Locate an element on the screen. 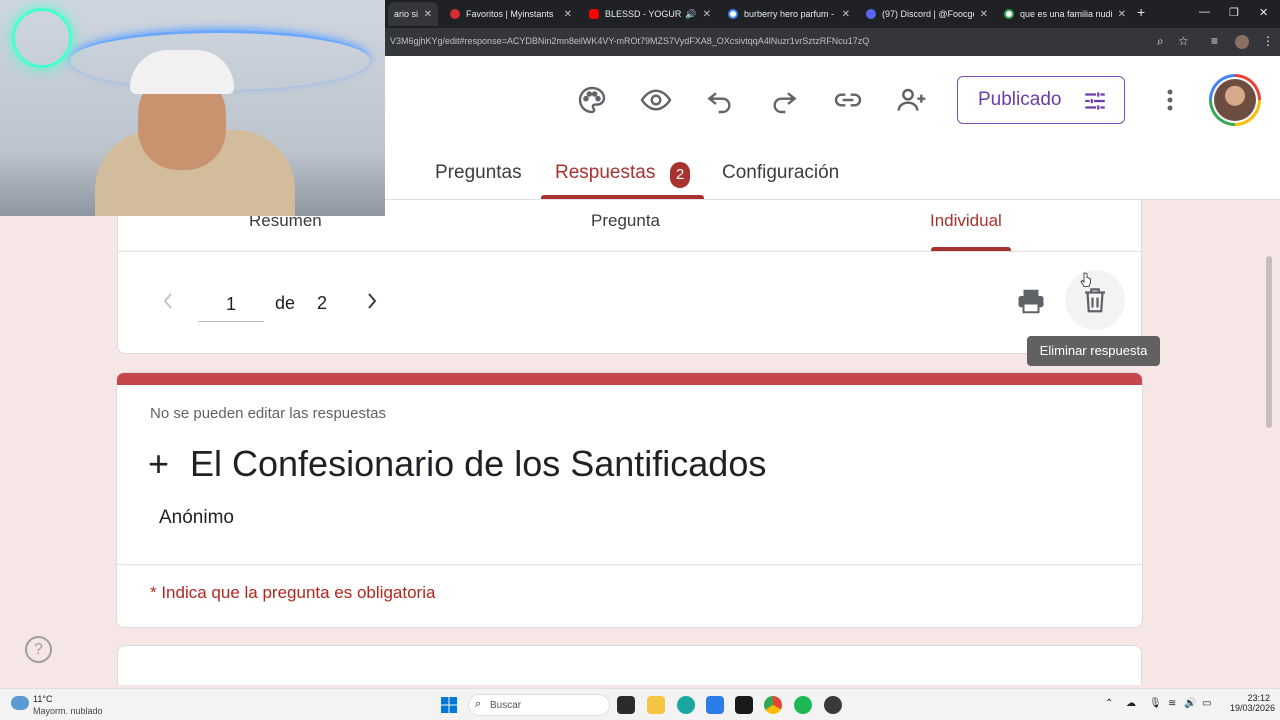 The width and height of the screenshot is (1280, 720). next-question-card is located at coordinates (629, 665).